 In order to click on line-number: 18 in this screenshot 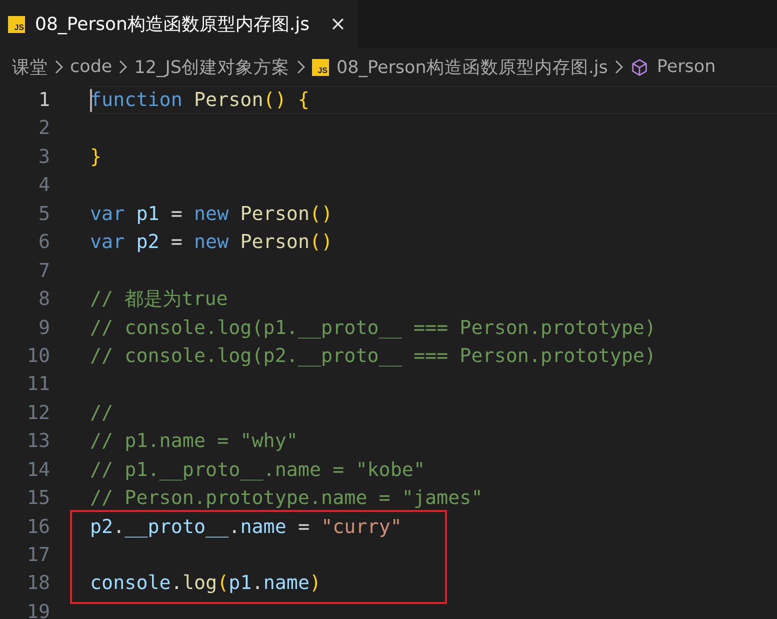, I will do `click(38, 583)`.